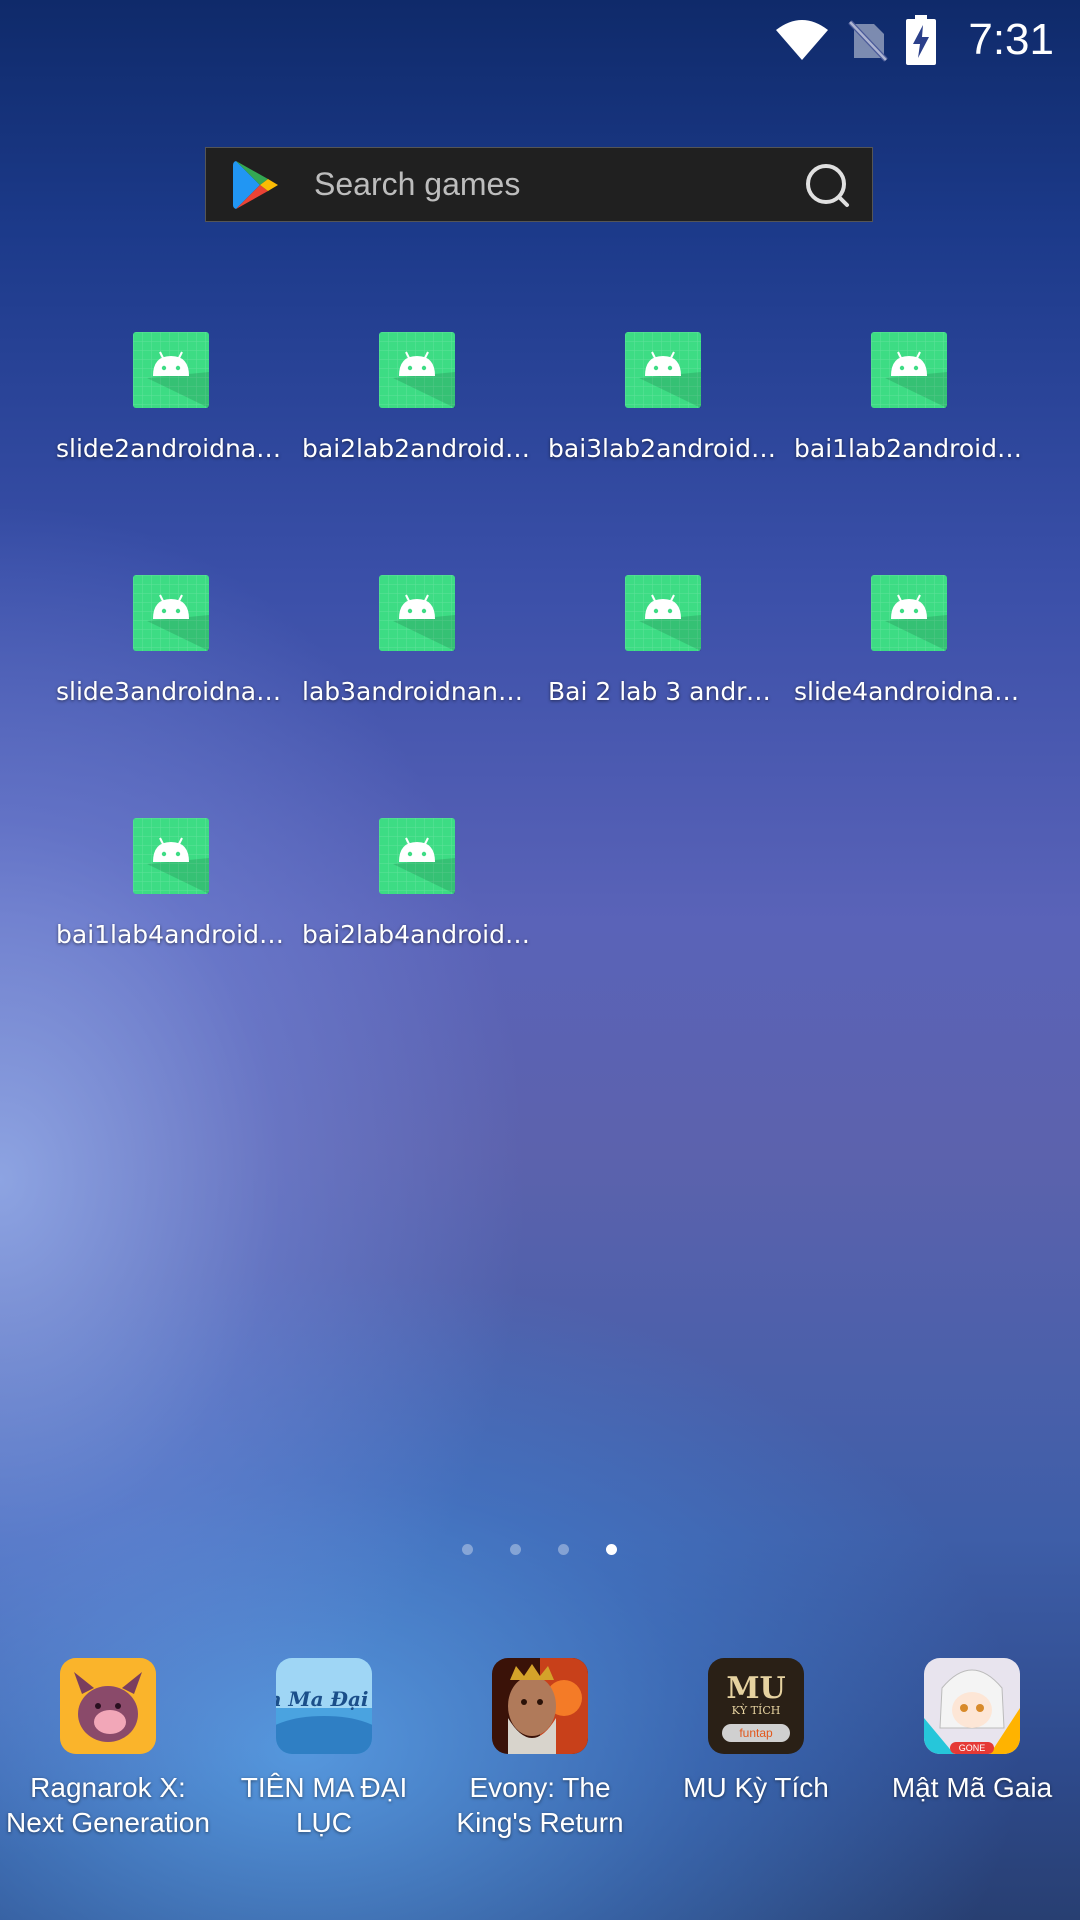  What do you see at coordinates (802, 40) in the screenshot?
I see `wifi-icon` at bounding box center [802, 40].